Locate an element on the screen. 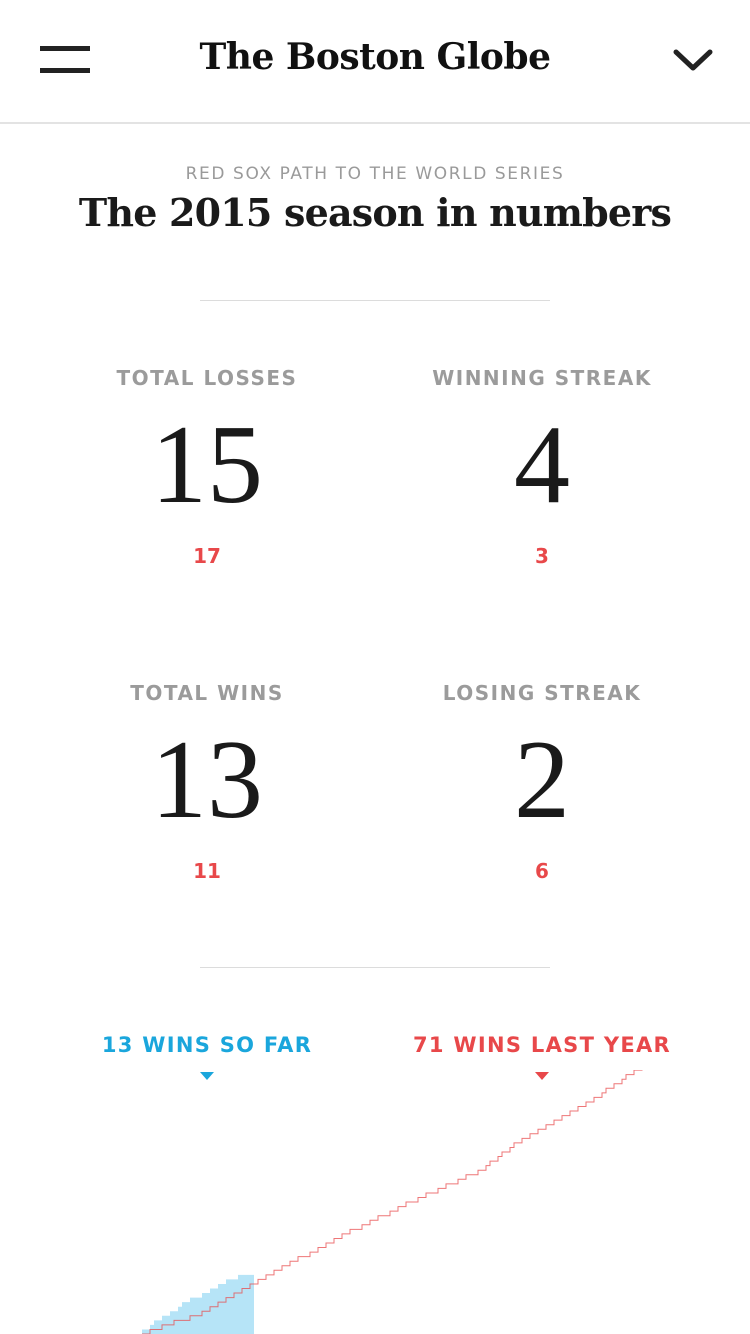  stat-losing-streak: LOSING STREAK 2 6 is located at coordinates (542, 781).